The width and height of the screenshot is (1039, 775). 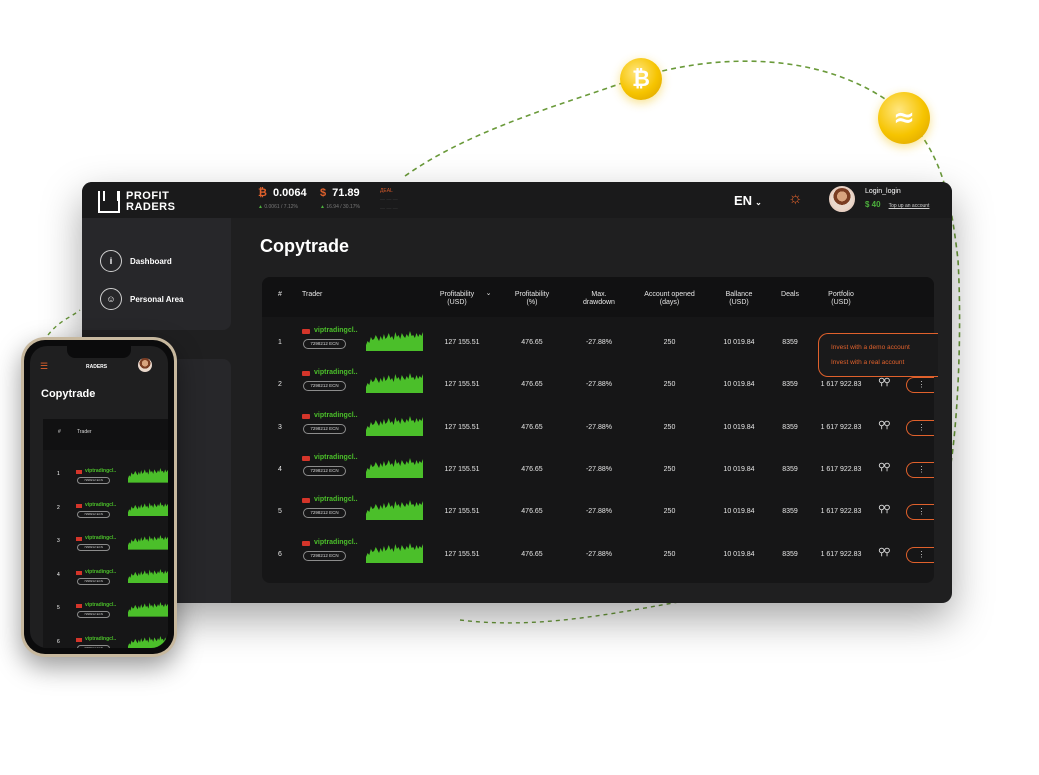 I want to click on ticker-value: 0.0064, so click(x=289, y=193).